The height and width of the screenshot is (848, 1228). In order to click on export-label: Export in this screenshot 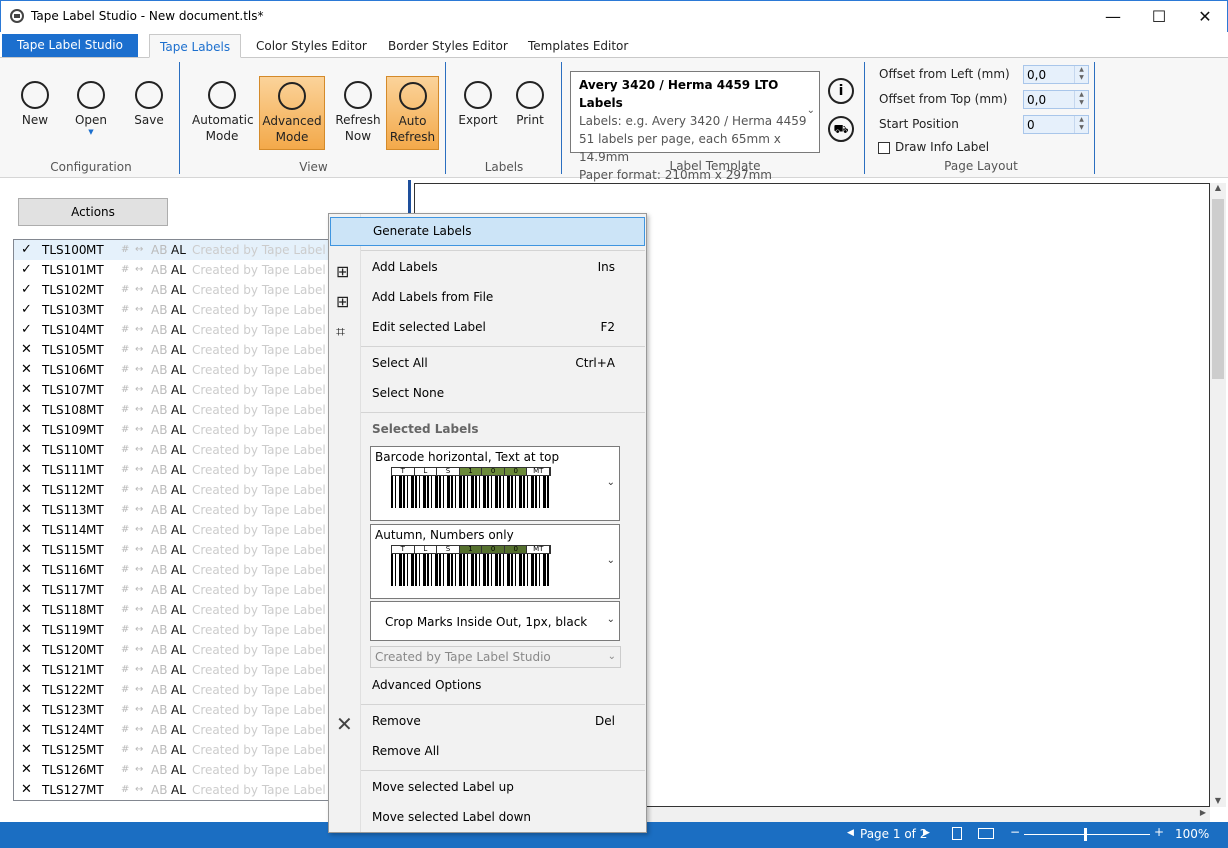, I will do `click(478, 120)`.